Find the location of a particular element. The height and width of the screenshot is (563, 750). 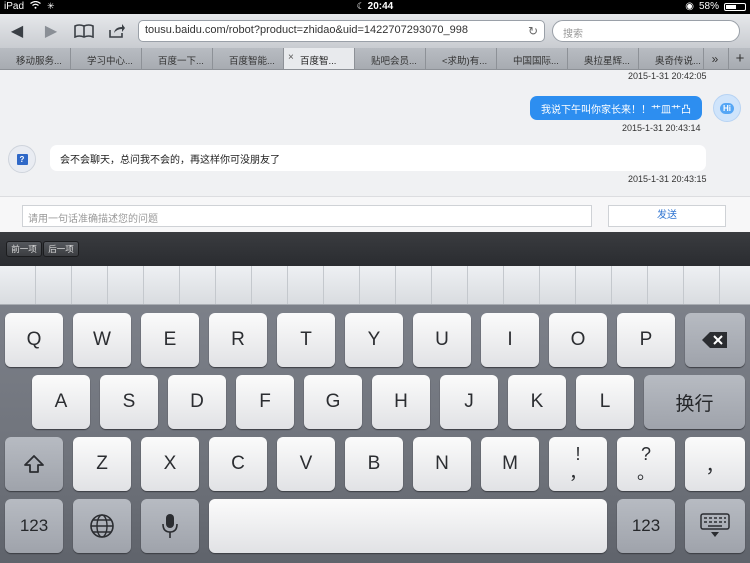

key-z: Z is located at coordinates (102, 464).